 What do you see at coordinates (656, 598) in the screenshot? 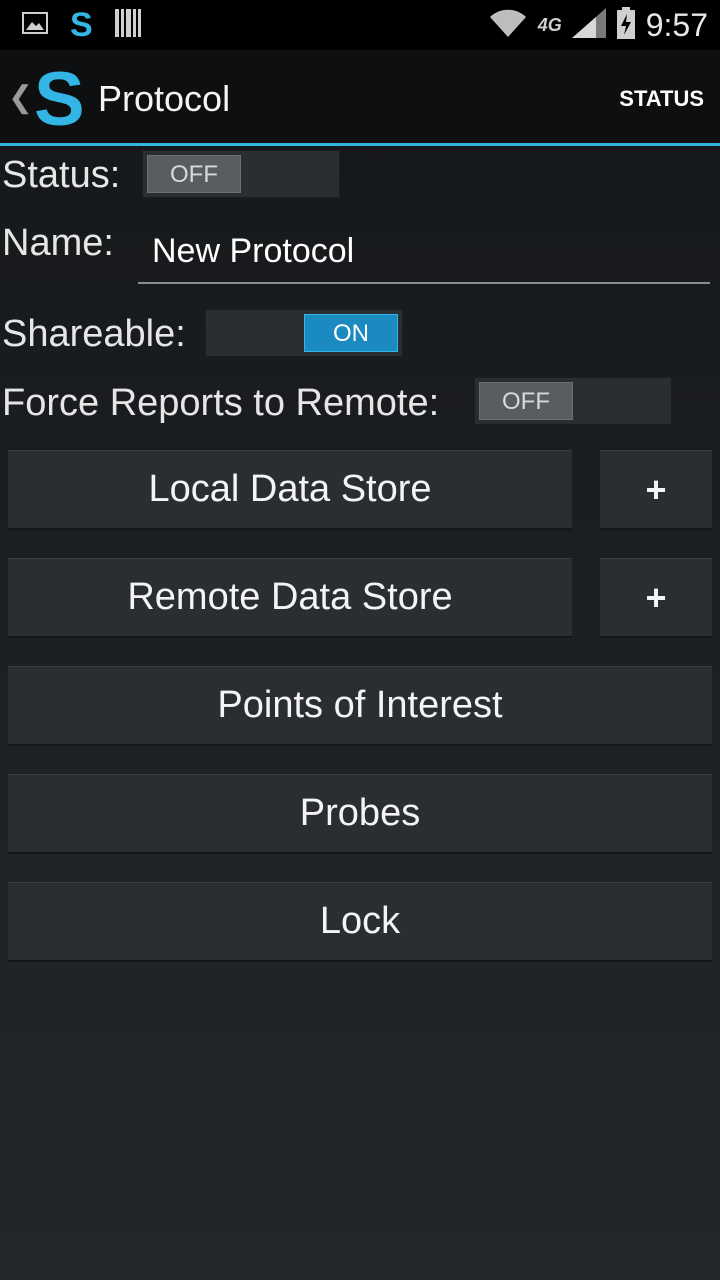
I see `add-remote-data-store-button: +` at bounding box center [656, 598].